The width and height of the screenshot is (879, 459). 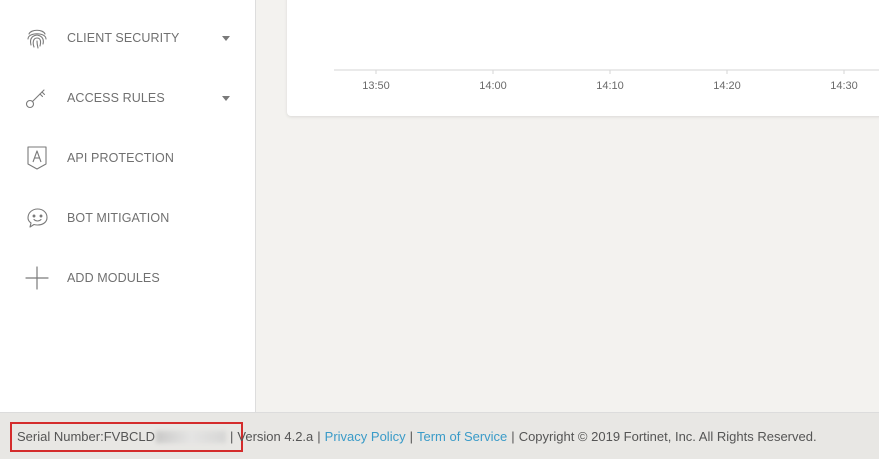 I want to click on sidebar-item-api-protection: API PROTECTION, so click(x=128, y=158).